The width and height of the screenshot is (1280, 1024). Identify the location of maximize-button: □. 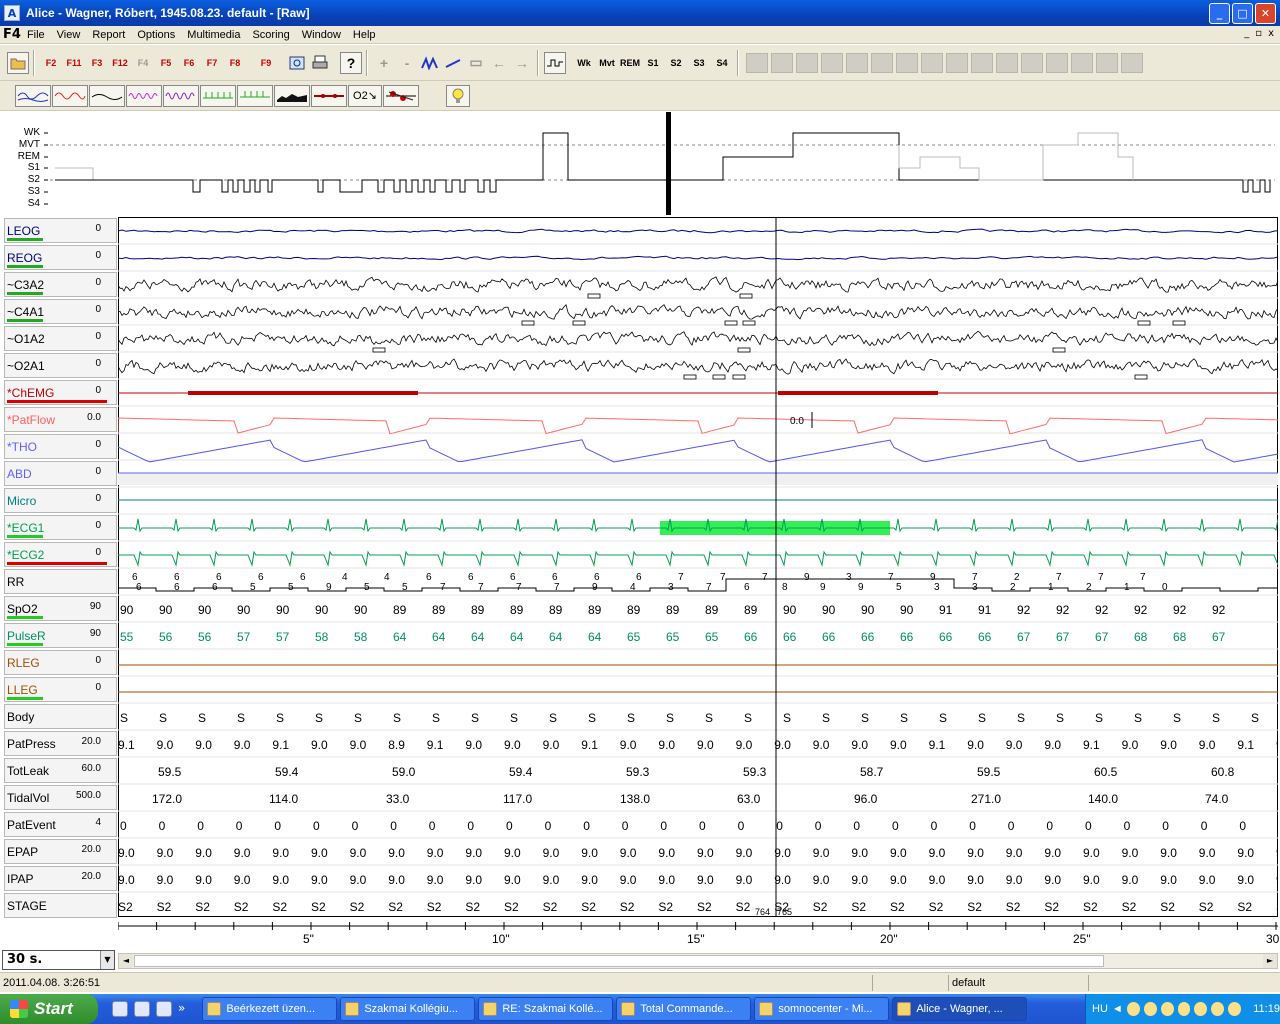
(1242, 13).